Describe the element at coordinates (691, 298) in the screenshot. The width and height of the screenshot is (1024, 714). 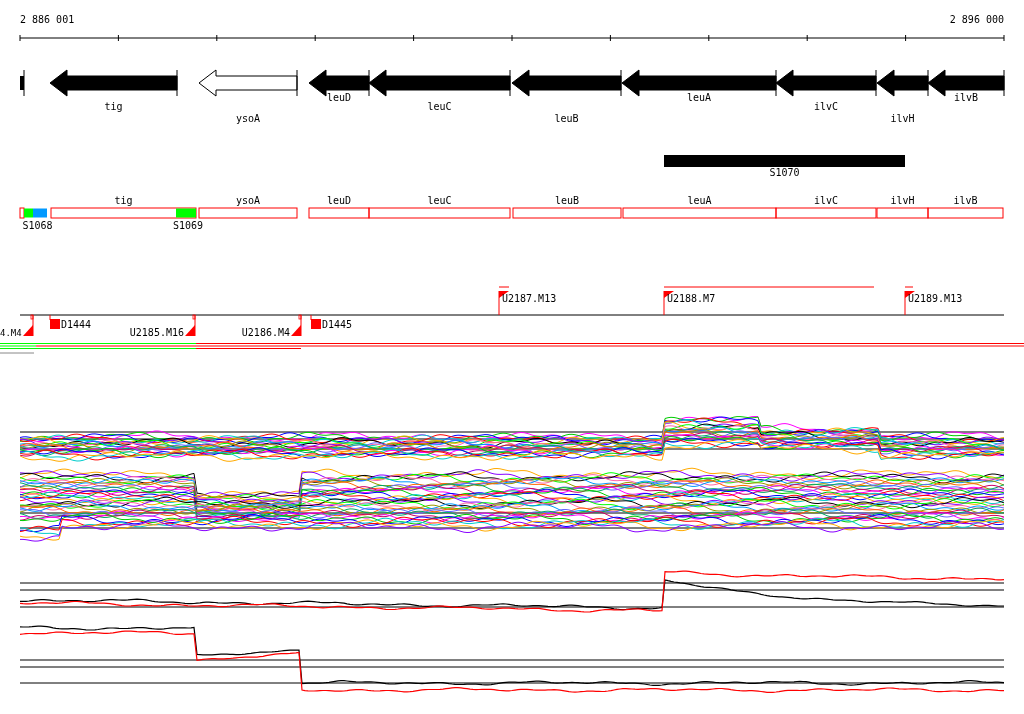
I see `probe-label: U2188.M7` at that location.